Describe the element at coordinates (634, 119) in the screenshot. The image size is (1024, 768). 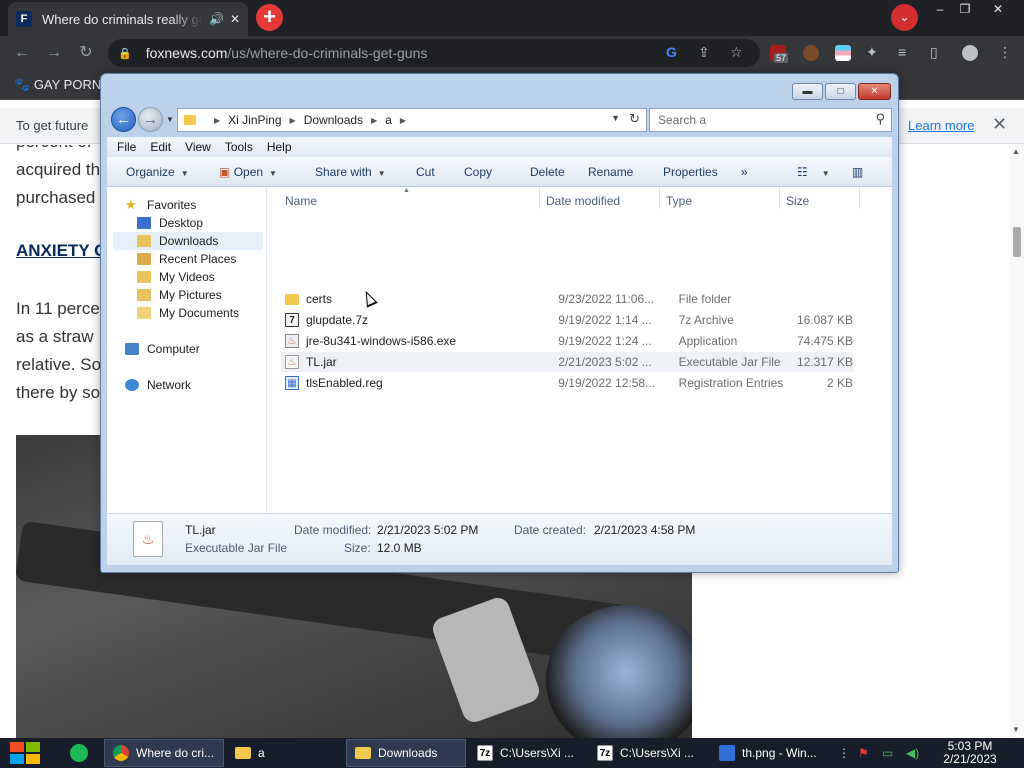
I see `refresh-icon: ↻` at that location.